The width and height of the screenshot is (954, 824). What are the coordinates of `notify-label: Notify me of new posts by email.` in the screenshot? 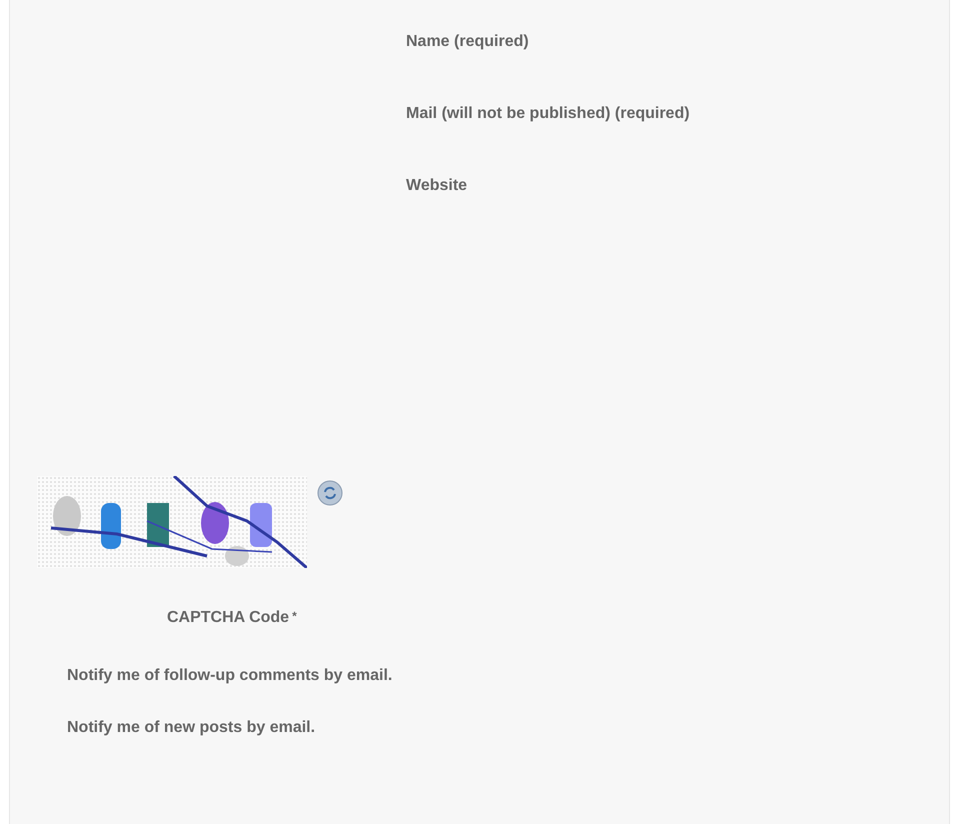 It's located at (191, 727).